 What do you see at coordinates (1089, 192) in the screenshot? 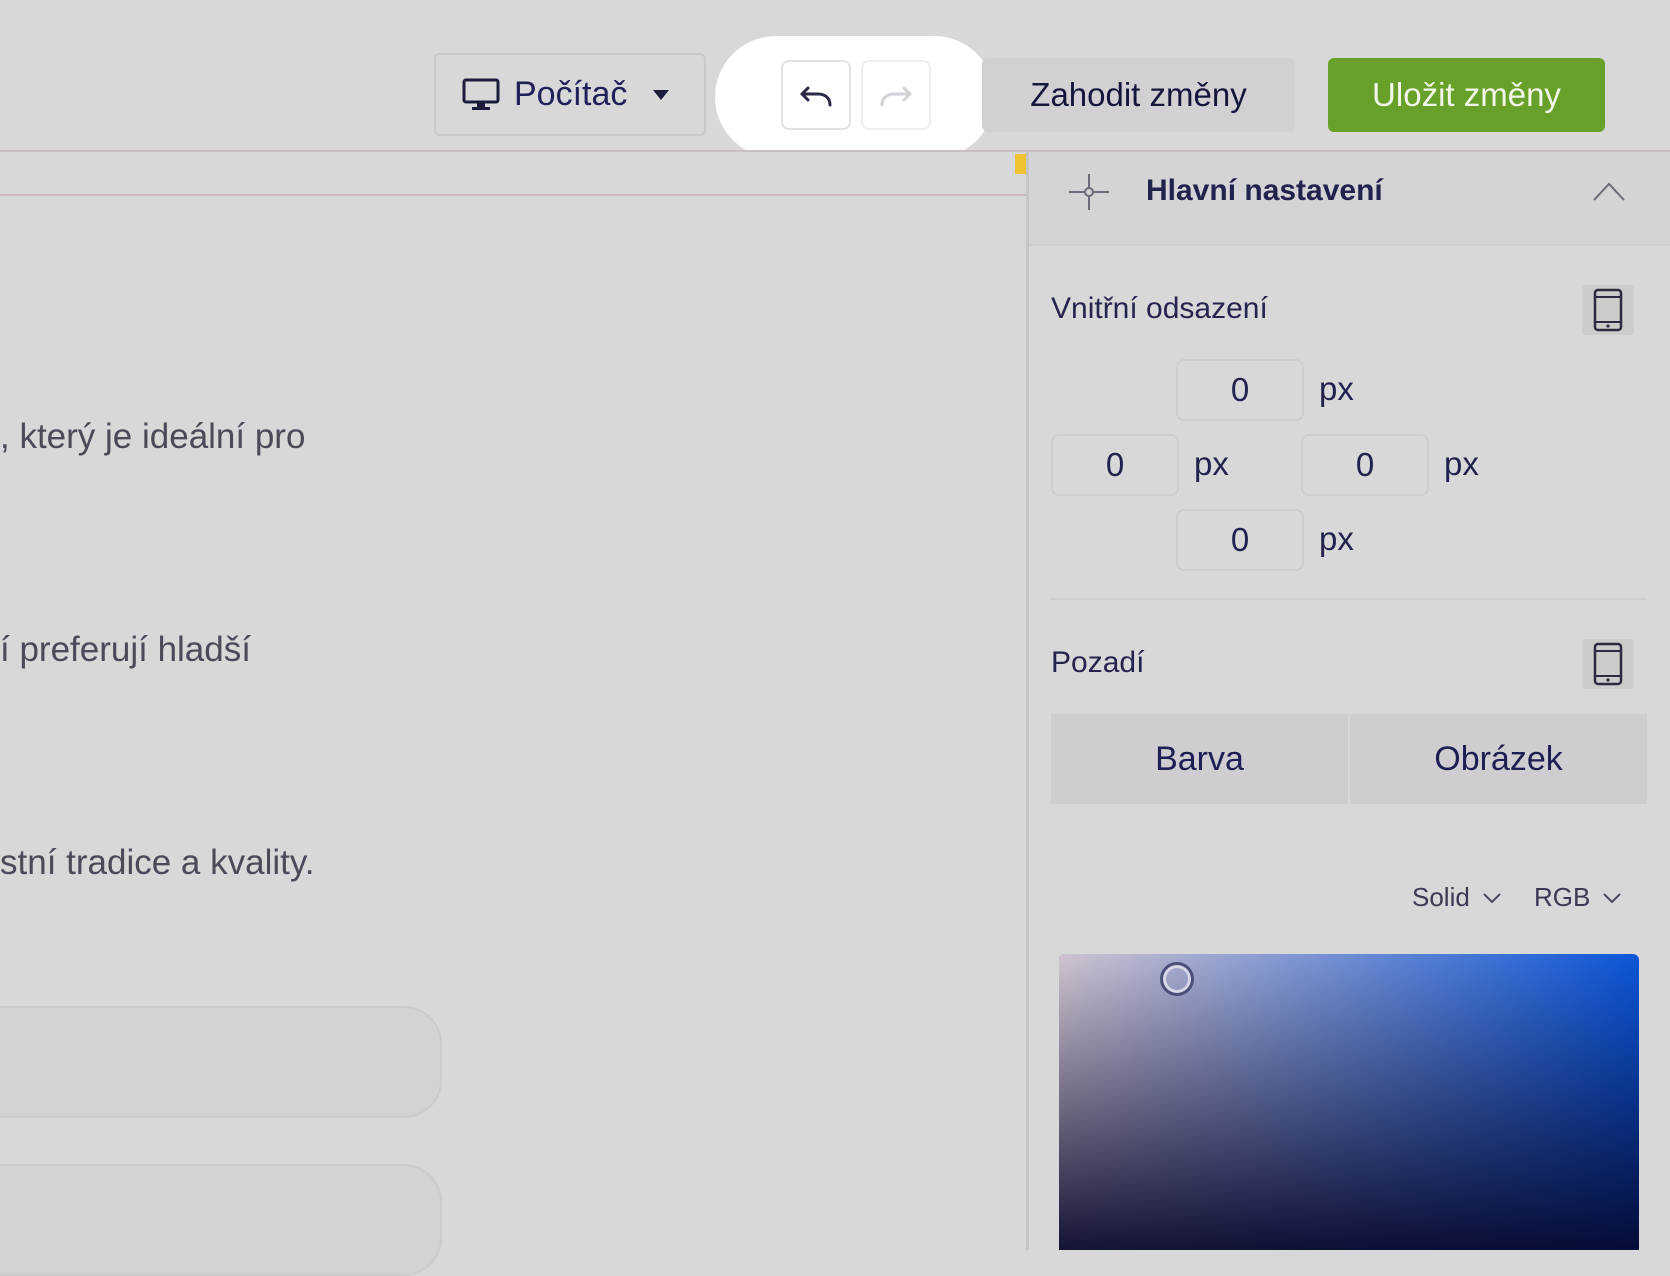
I see `crosshair-icon` at bounding box center [1089, 192].